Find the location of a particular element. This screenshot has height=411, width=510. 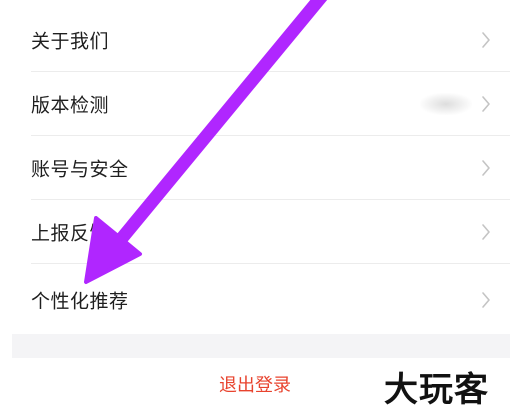

settings-item-label: 关于我们 is located at coordinates (70, 41).